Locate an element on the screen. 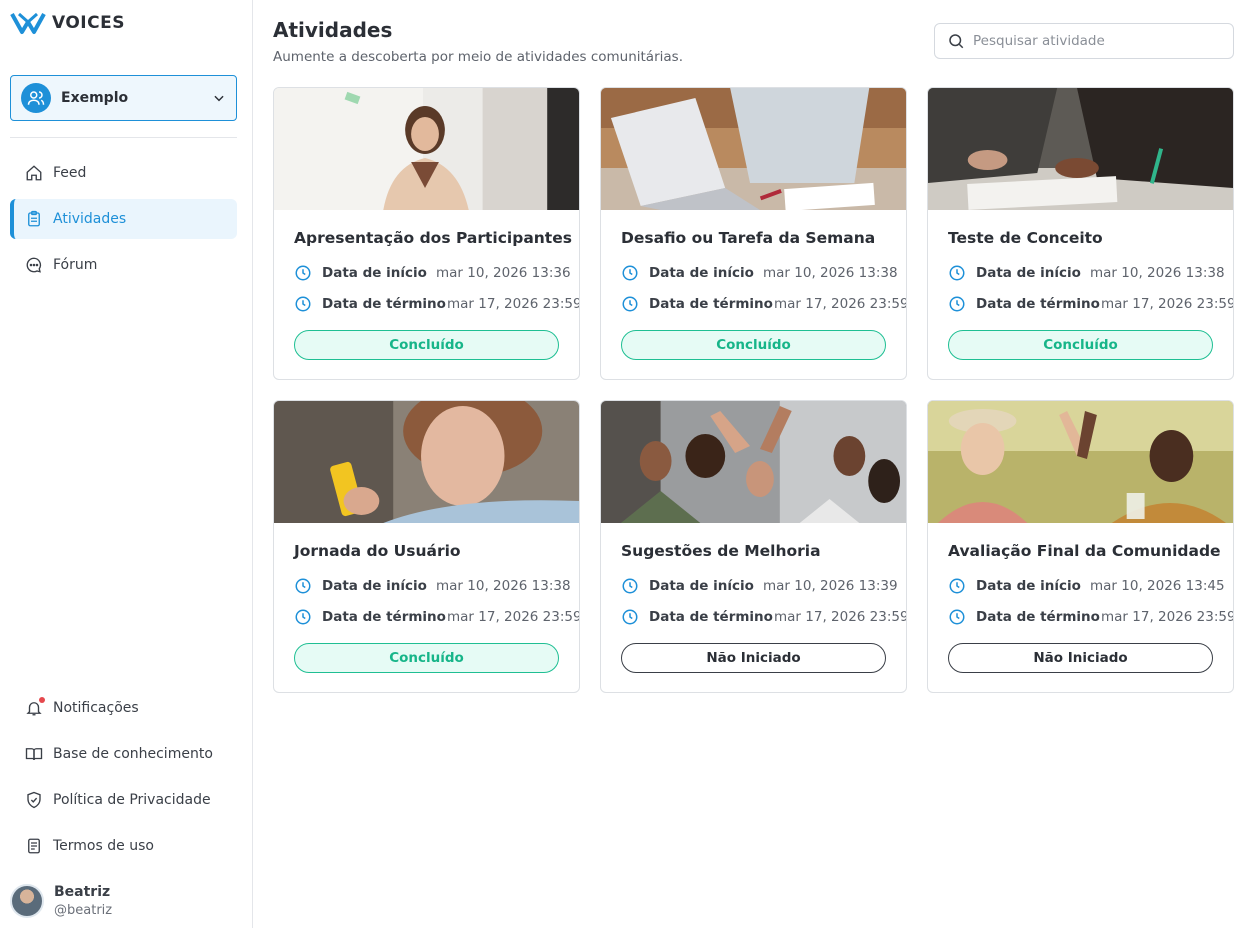 This screenshot has height=928, width=1249. nav-item-label: Notificações is located at coordinates (96, 708).